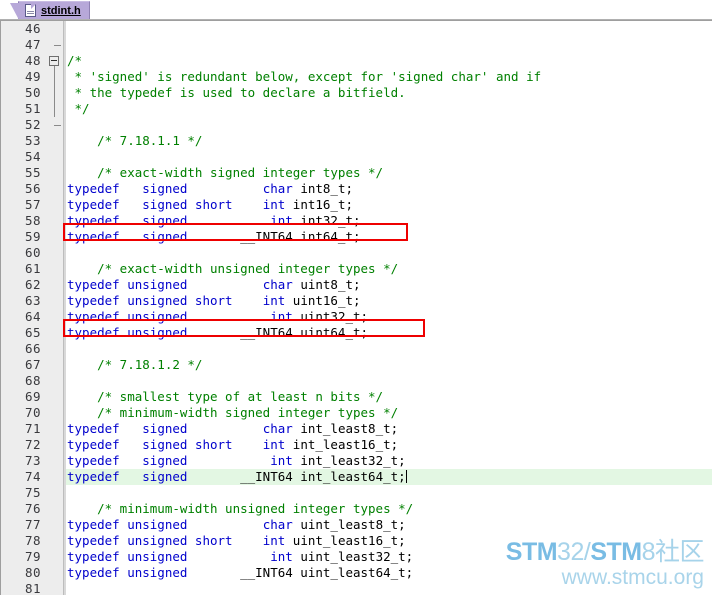 The image size is (712, 595). Describe the element at coordinates (356, 45) in the screenshot. I see `code-line: 47` at that location.